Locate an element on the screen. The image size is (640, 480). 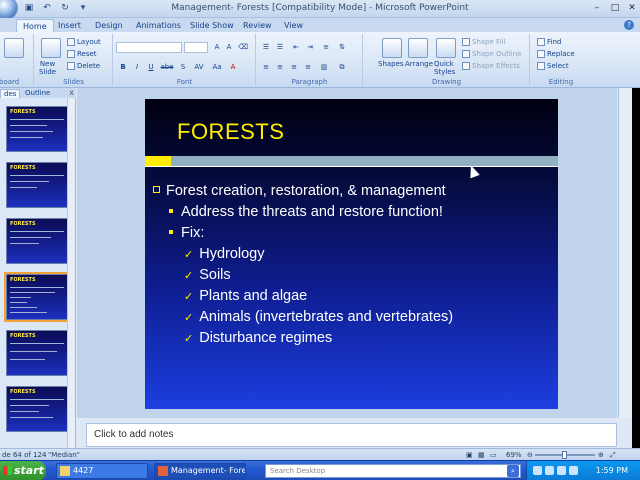
align-right-icon: ≡ is located at coordinates (294, 67).